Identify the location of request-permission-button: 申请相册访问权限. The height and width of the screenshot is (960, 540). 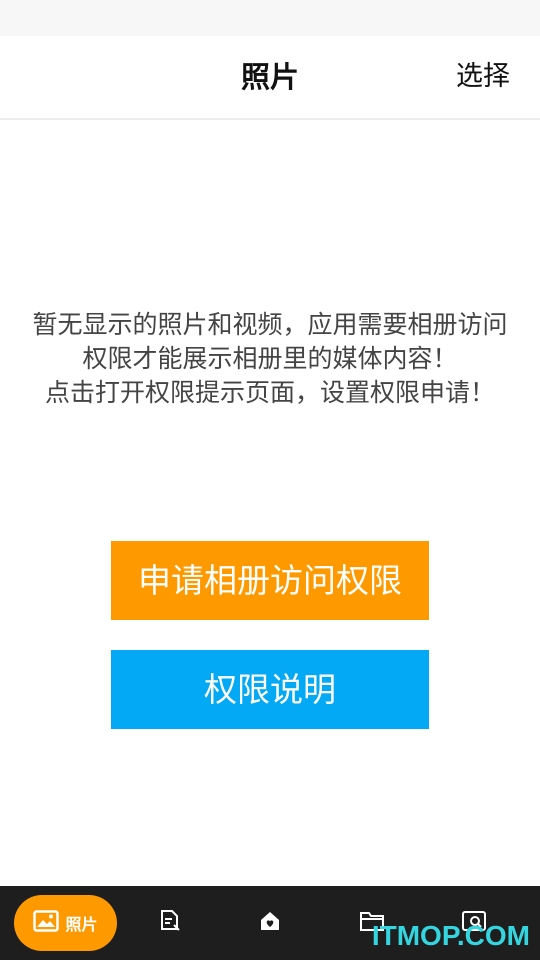
(270, 580).